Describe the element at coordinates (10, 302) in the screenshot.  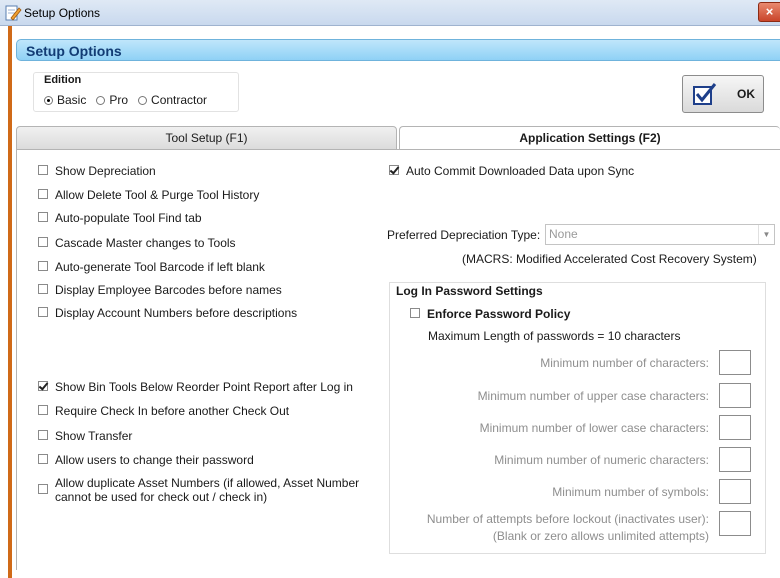
I see `frame-left-edge` at that location.